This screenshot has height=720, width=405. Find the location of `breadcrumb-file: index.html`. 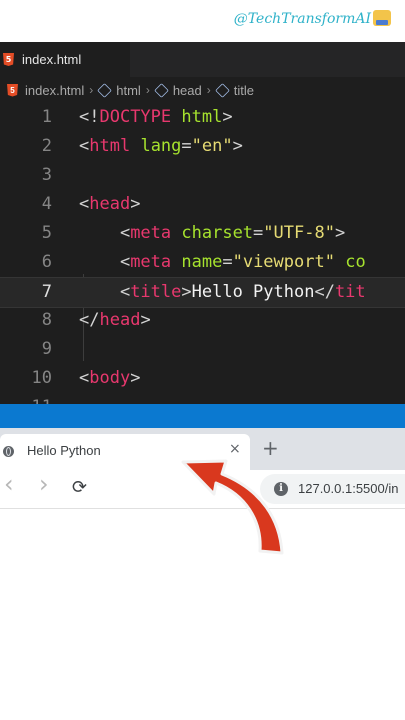

breadcrumb-file: index.html is located at coordinates (54, 90).